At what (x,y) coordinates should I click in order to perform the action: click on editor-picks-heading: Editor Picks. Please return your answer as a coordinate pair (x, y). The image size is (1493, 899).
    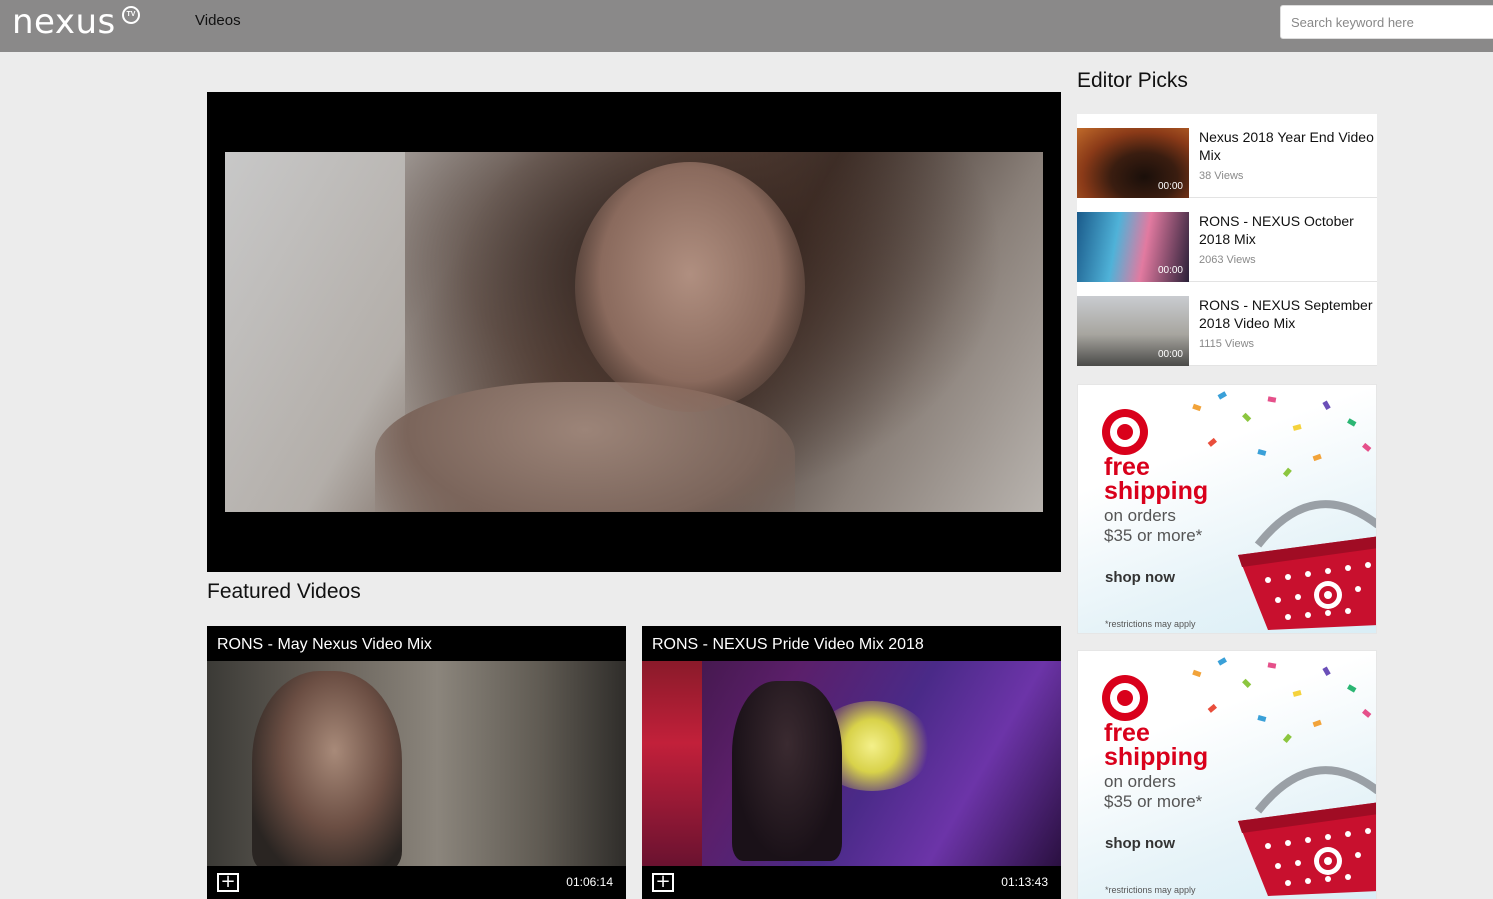
    Looking at the image, I should click on (1132, 80).